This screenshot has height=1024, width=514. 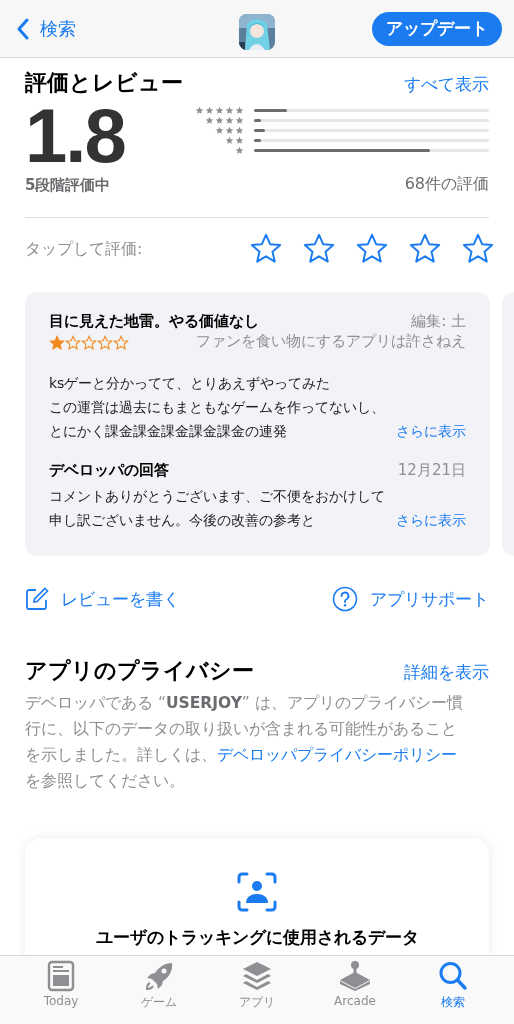 I want to click on back-link: 検索, so click(x=46, y=28).